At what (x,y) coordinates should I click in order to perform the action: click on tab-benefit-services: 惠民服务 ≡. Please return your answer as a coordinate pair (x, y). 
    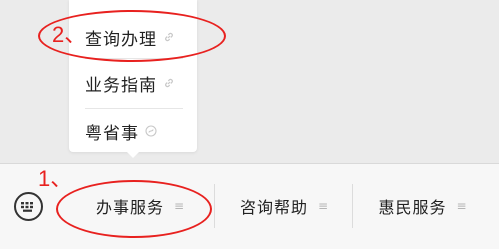
    Looking at the image, I should click on (422, 206).